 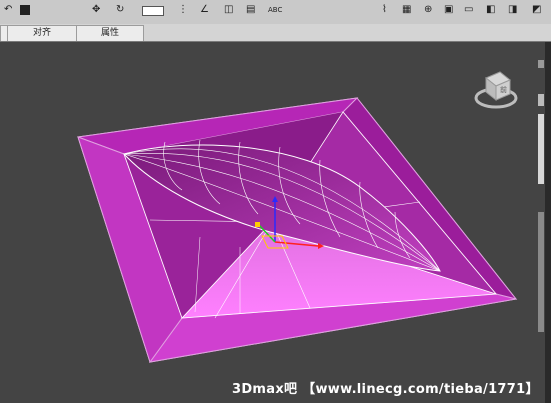 I want to click on viewport-side-controls, so click(x=541, y=212).